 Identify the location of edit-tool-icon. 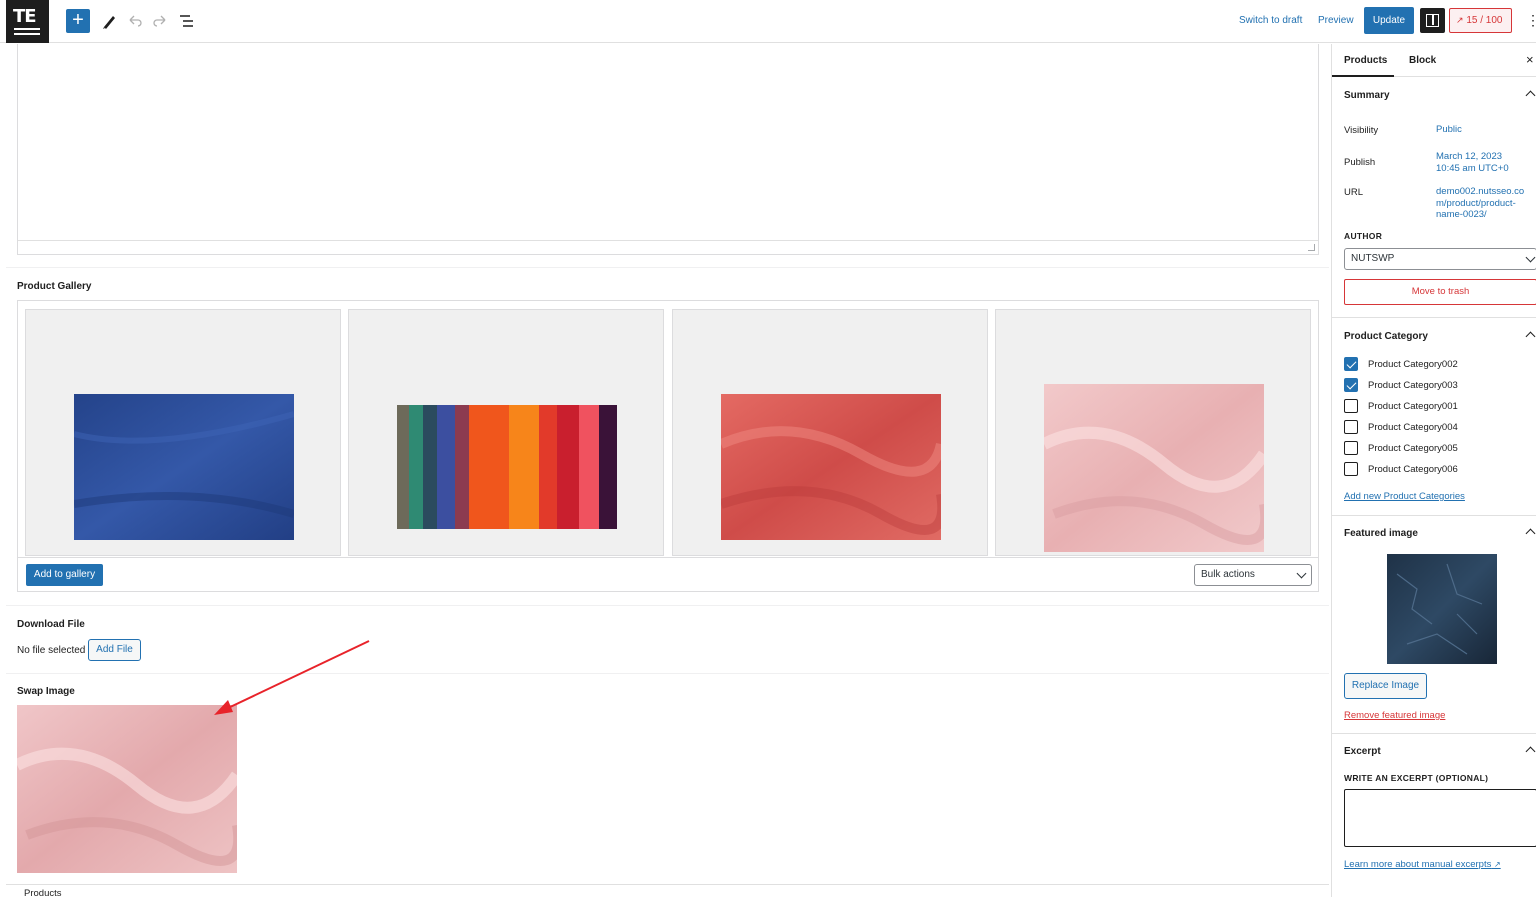
(110, 21).